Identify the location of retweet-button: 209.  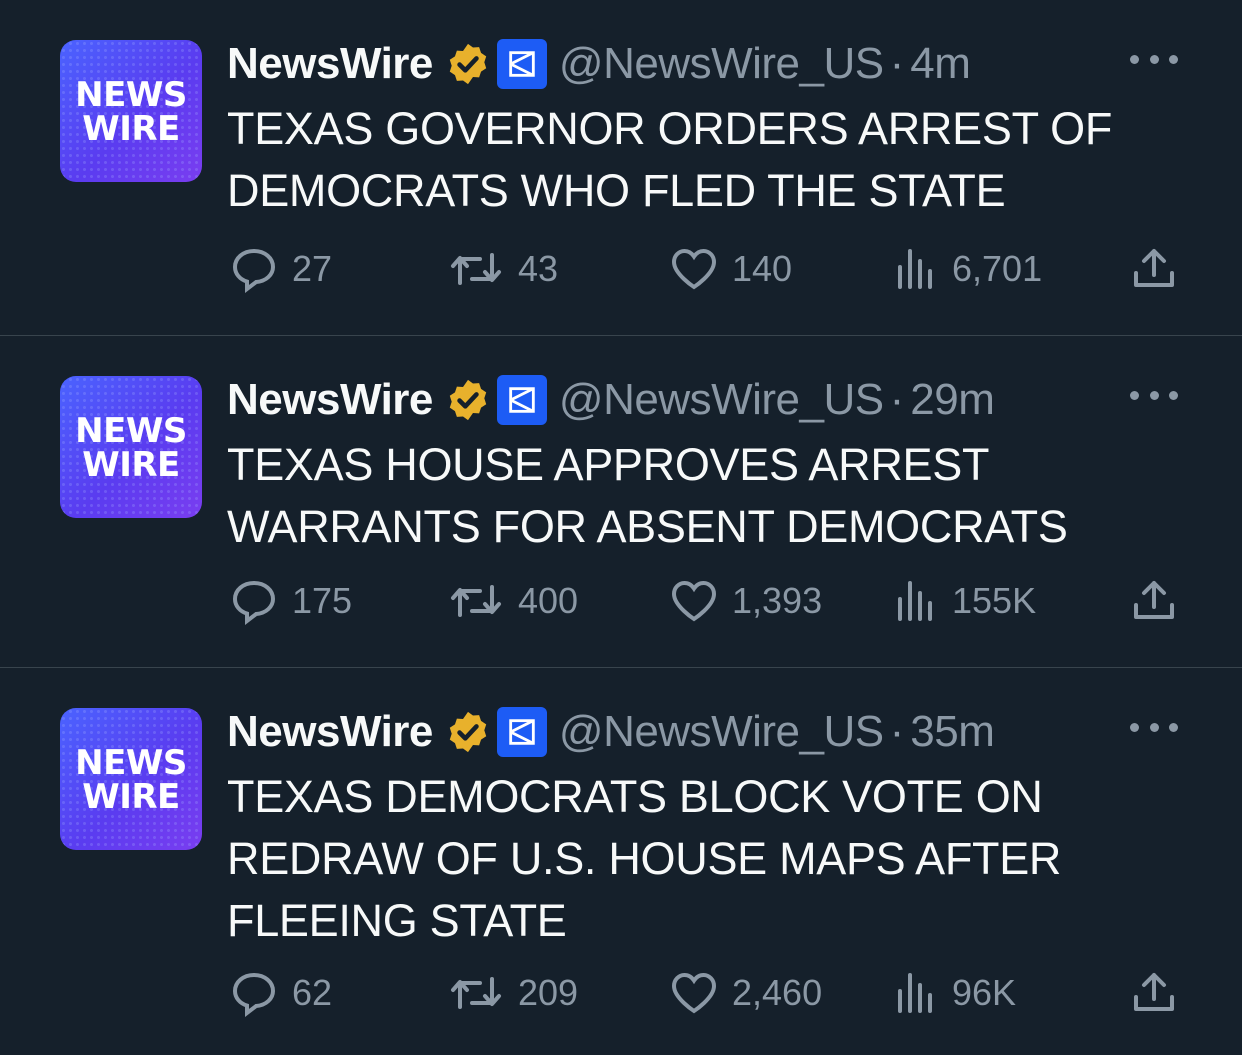
(512, 993).